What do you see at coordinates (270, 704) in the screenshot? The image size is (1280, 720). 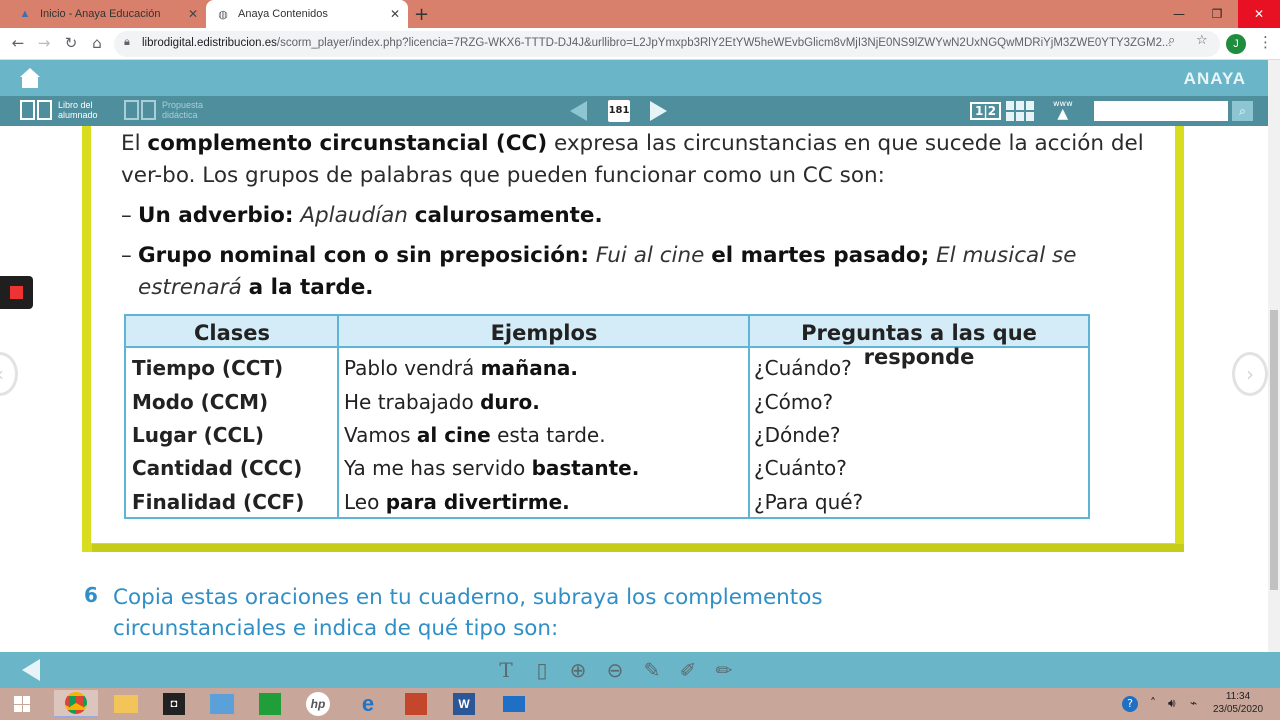 I see `store-icon` at bounding box center [270, 704].